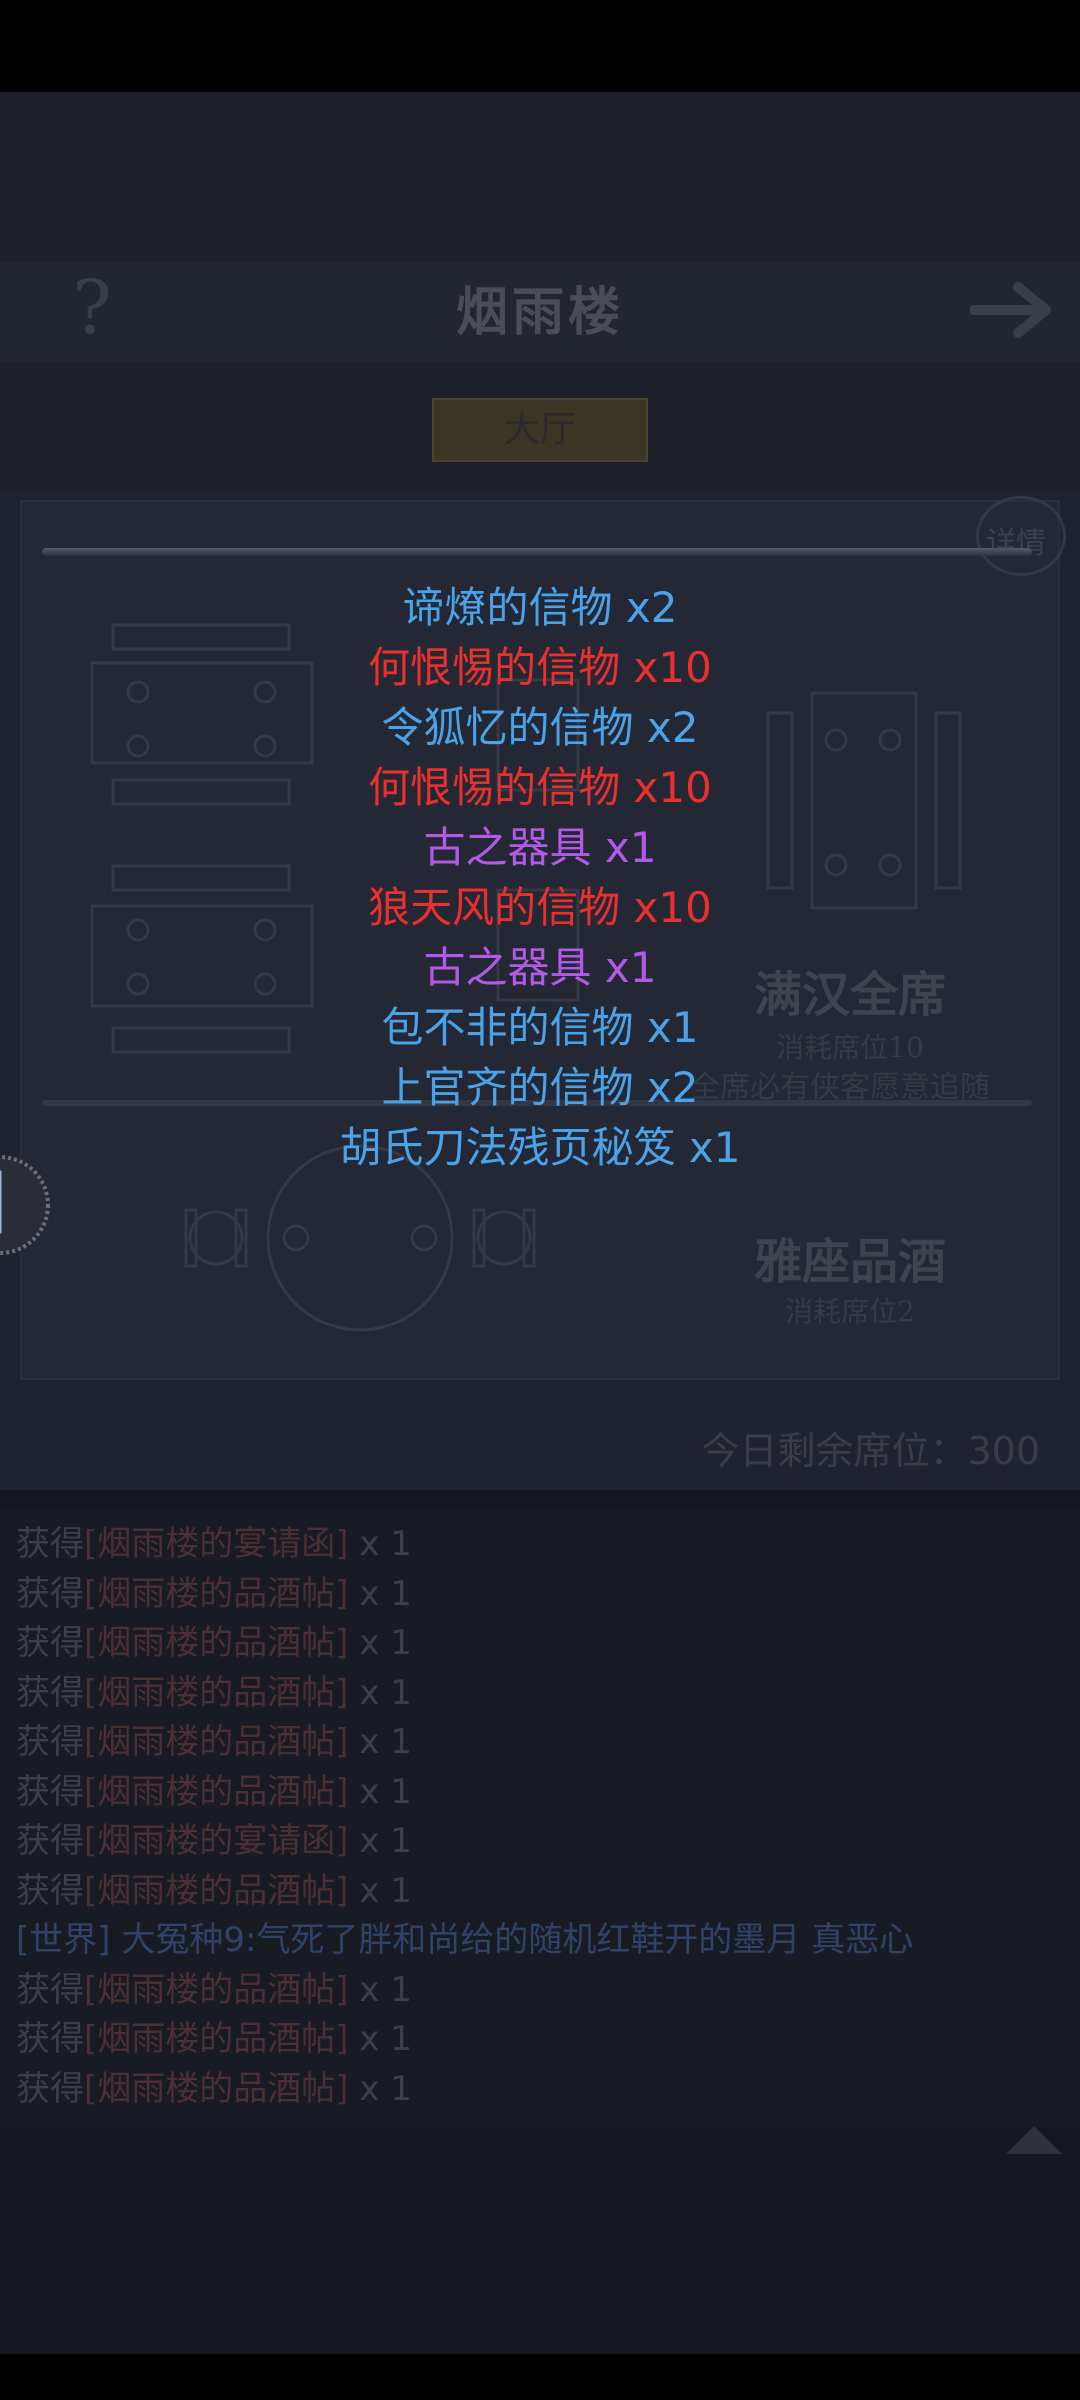 The image size is (1080, 2400). Describe the element at coordinates (540, 430) in the screenshot. I see `tab-hall: 大厅` at that location.